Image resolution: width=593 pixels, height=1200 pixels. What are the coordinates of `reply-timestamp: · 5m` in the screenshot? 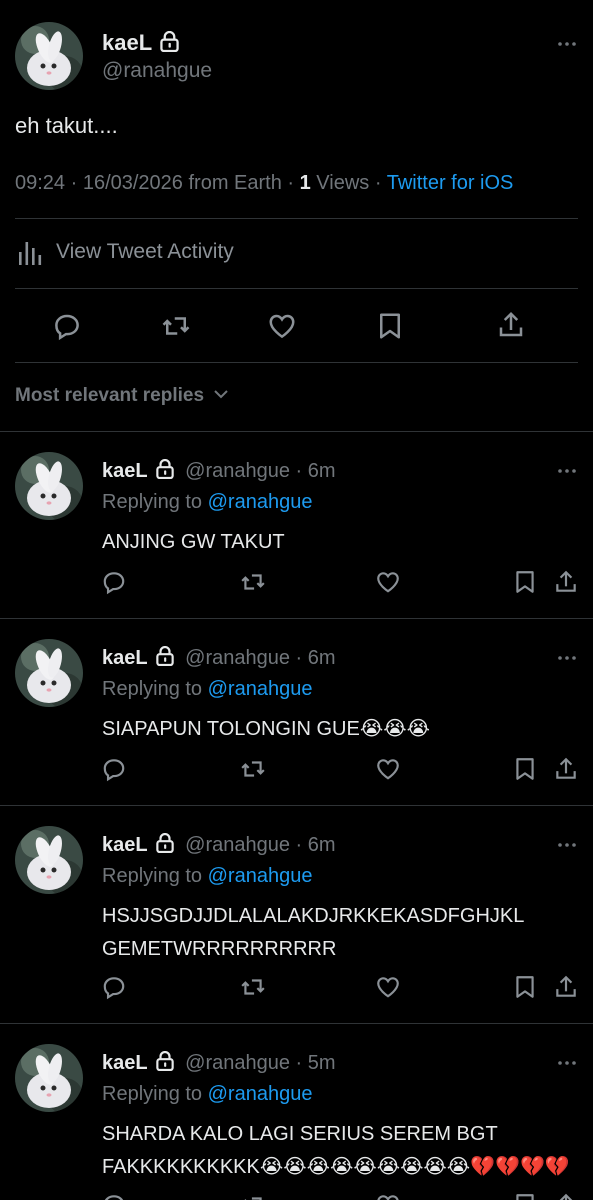 It's located at (316, 1063).